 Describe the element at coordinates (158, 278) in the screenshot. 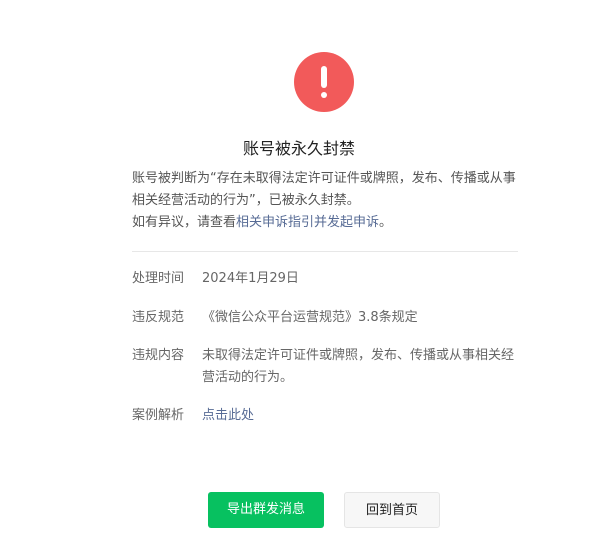

I see `detail-label: 处理时间` at that location.